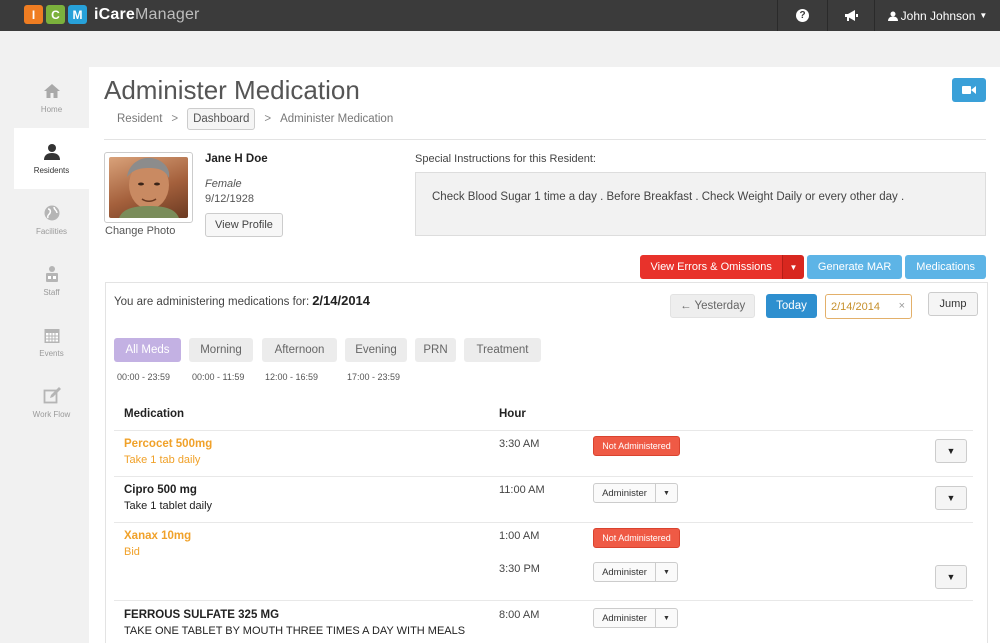  I want to click on date-input: 2/14/2014 ×, so click(868, 306).